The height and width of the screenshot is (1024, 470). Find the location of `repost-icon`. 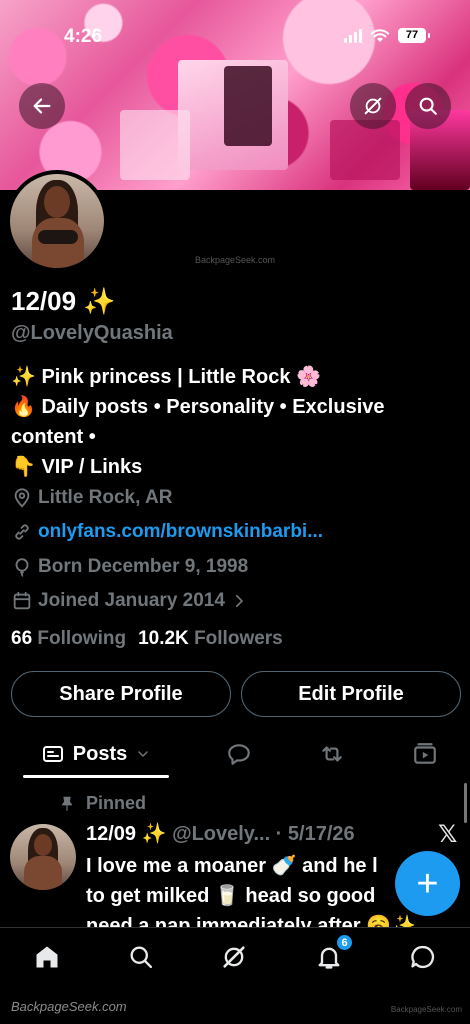

repost-icon is located at coordinates (332, 754).